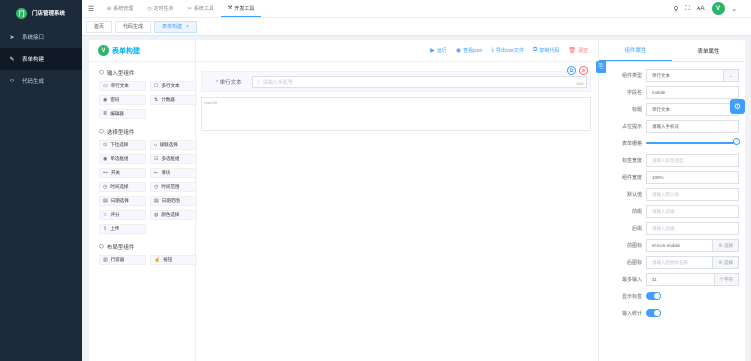 The image size is (751, 361). What do you see at coordinates (173, 215) in the screenshot?
I see `component-item: ◍ 颜色选择` at bounding box center [173, 215].